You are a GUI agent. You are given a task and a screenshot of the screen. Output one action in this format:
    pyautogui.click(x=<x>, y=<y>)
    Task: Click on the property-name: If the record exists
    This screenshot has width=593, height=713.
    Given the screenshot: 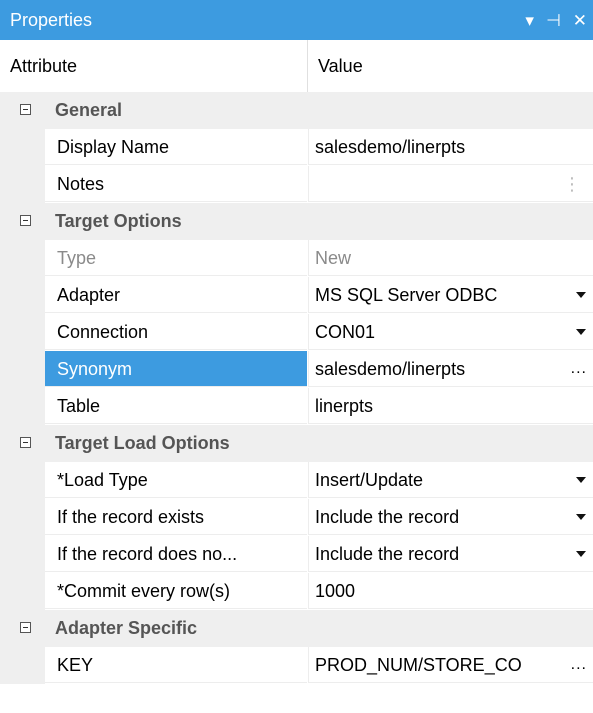 What is the action you would take?
    pyautogui.click(x=176, y=517)
    